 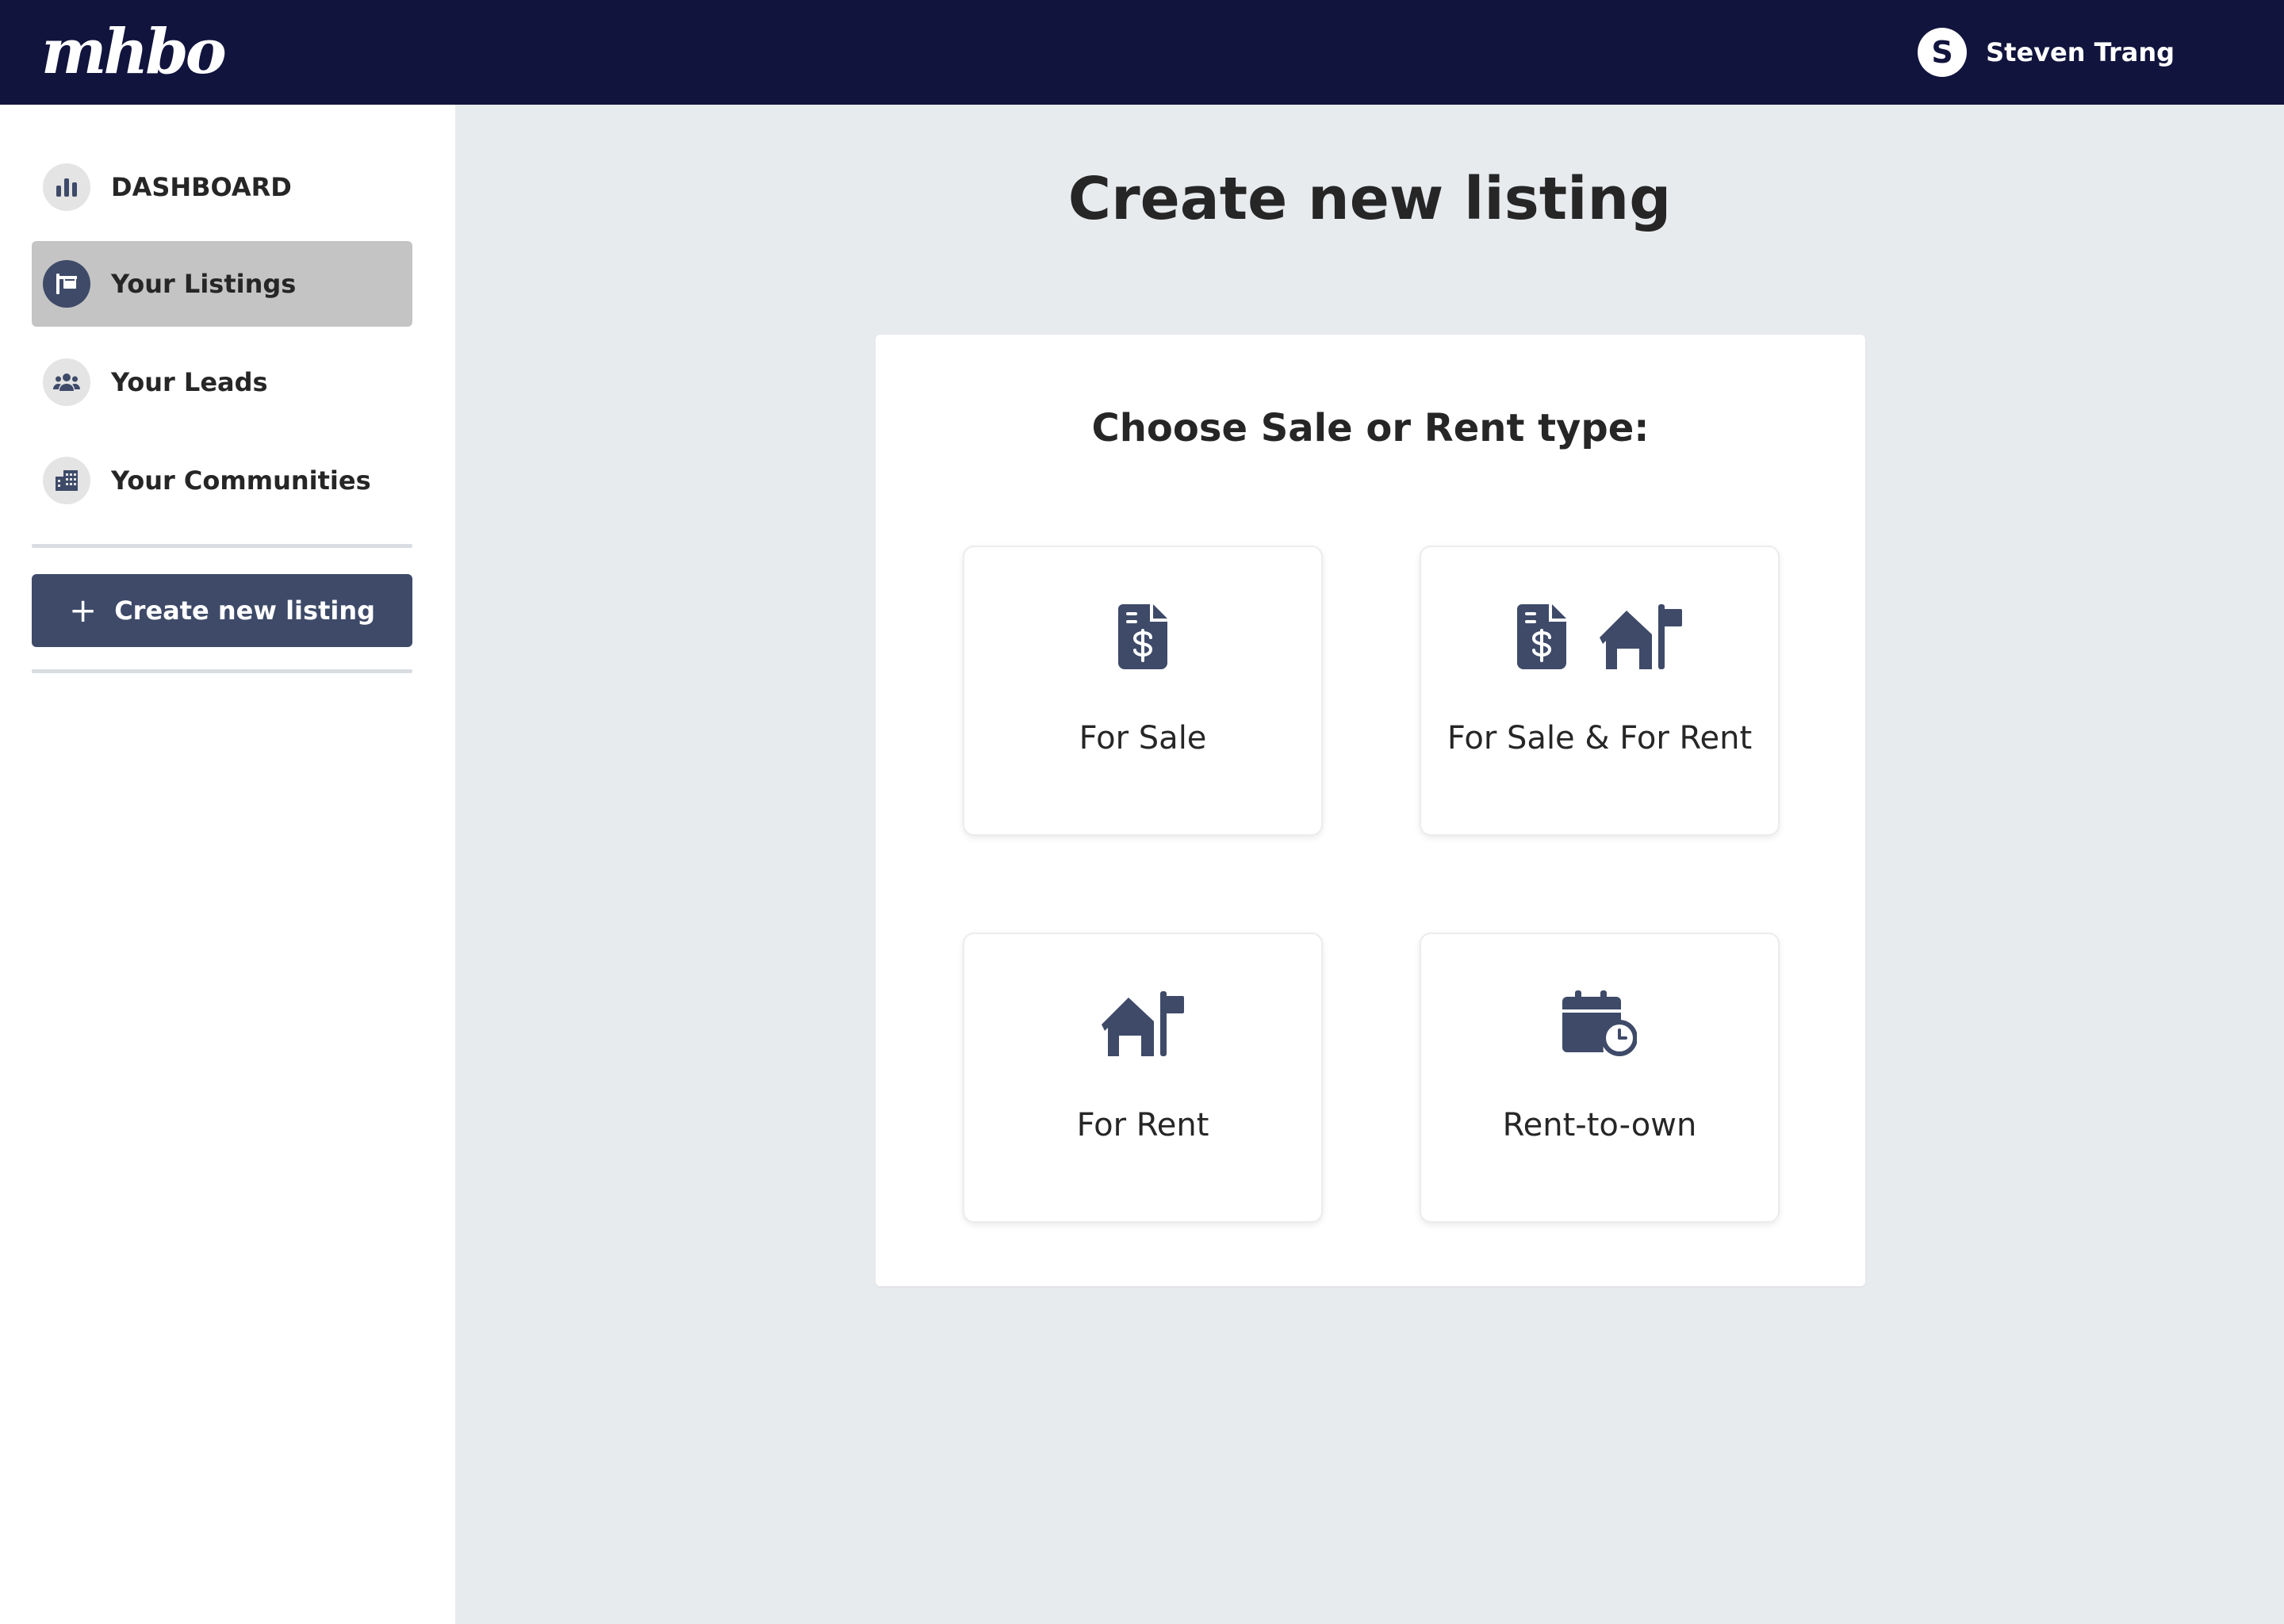 What do you see at coordinates (241, 480) in the screenshot?
I see `sidebar-item-label: Your Communities` at bounding box center [241, 480].